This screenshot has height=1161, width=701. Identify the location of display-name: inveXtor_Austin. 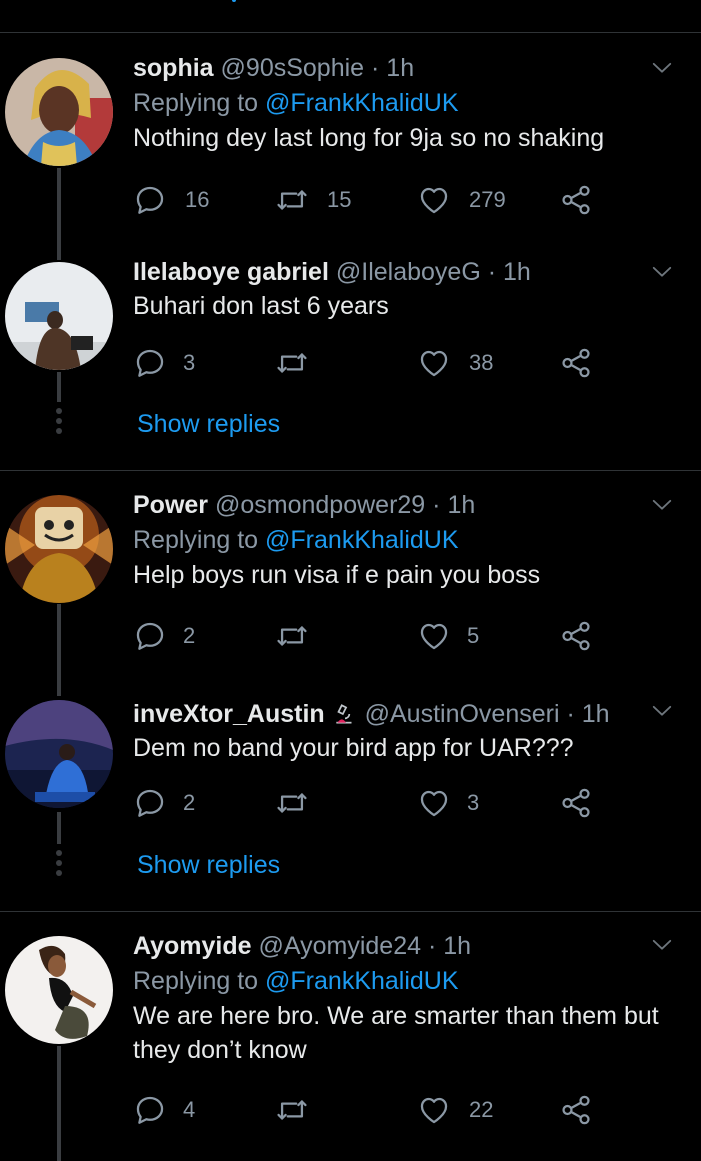
(229, 714).